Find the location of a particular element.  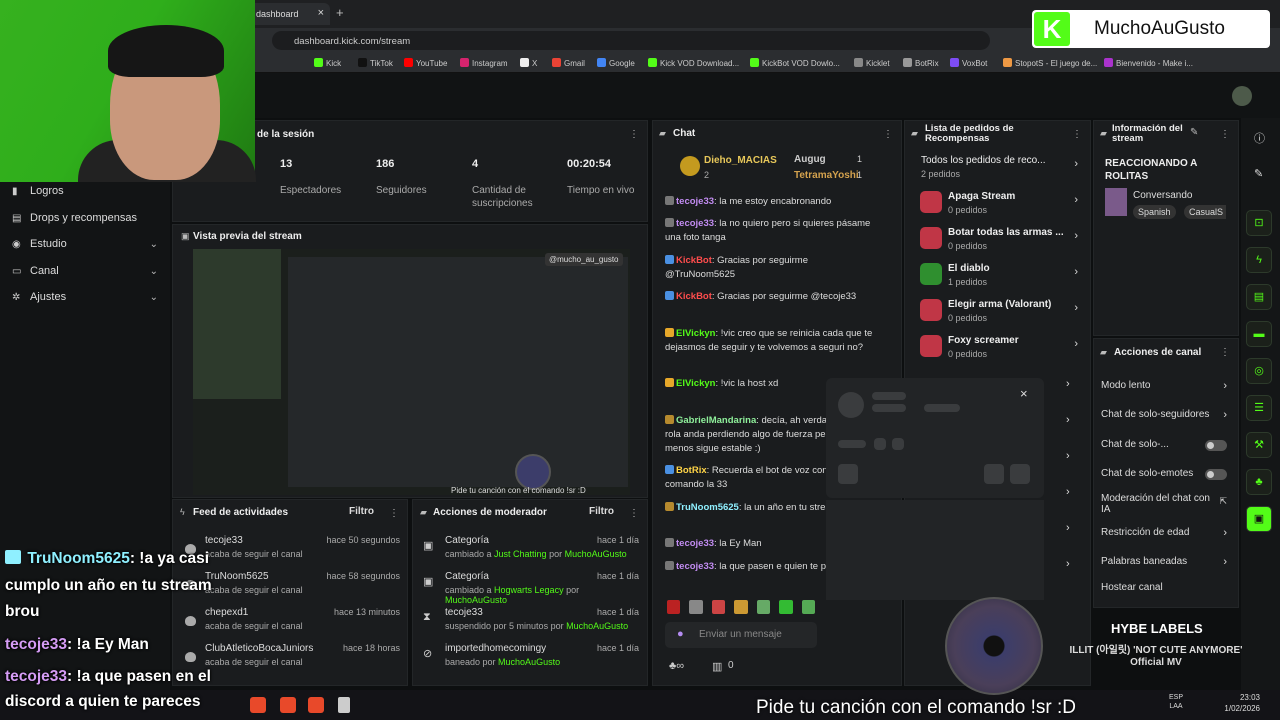

rewards-all: Todos los pedidos de reco... 2 pedidos › is located at coordinates (1003, 170).